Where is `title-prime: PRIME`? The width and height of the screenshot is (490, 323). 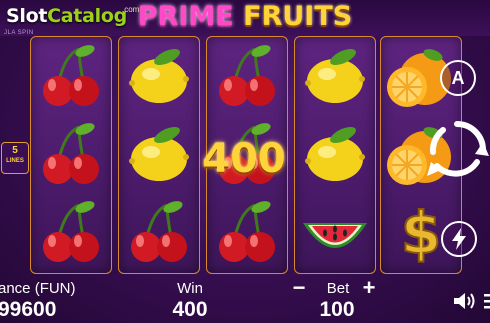
title-prime: PRIME is located at coordinates (185, 16).